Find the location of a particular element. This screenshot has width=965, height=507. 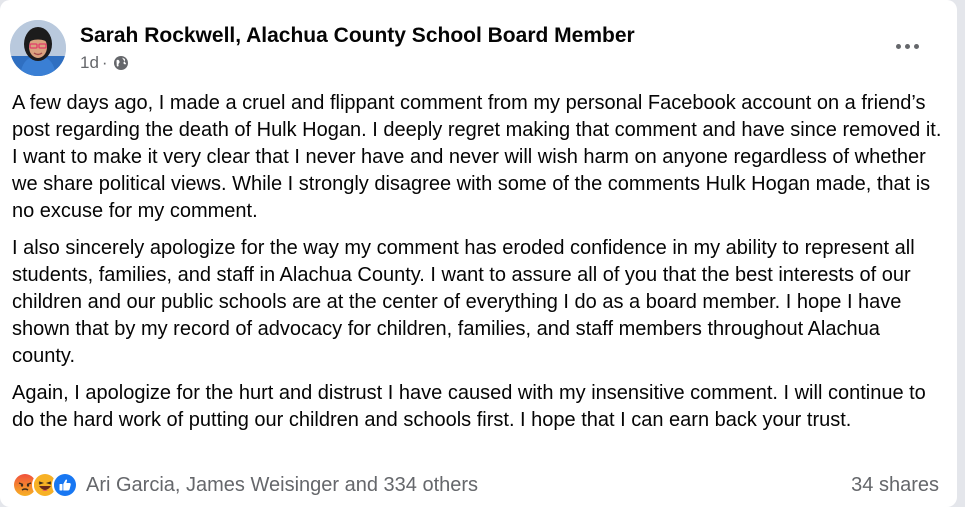

like-reaction-icon is located at coordinates (65, 485).